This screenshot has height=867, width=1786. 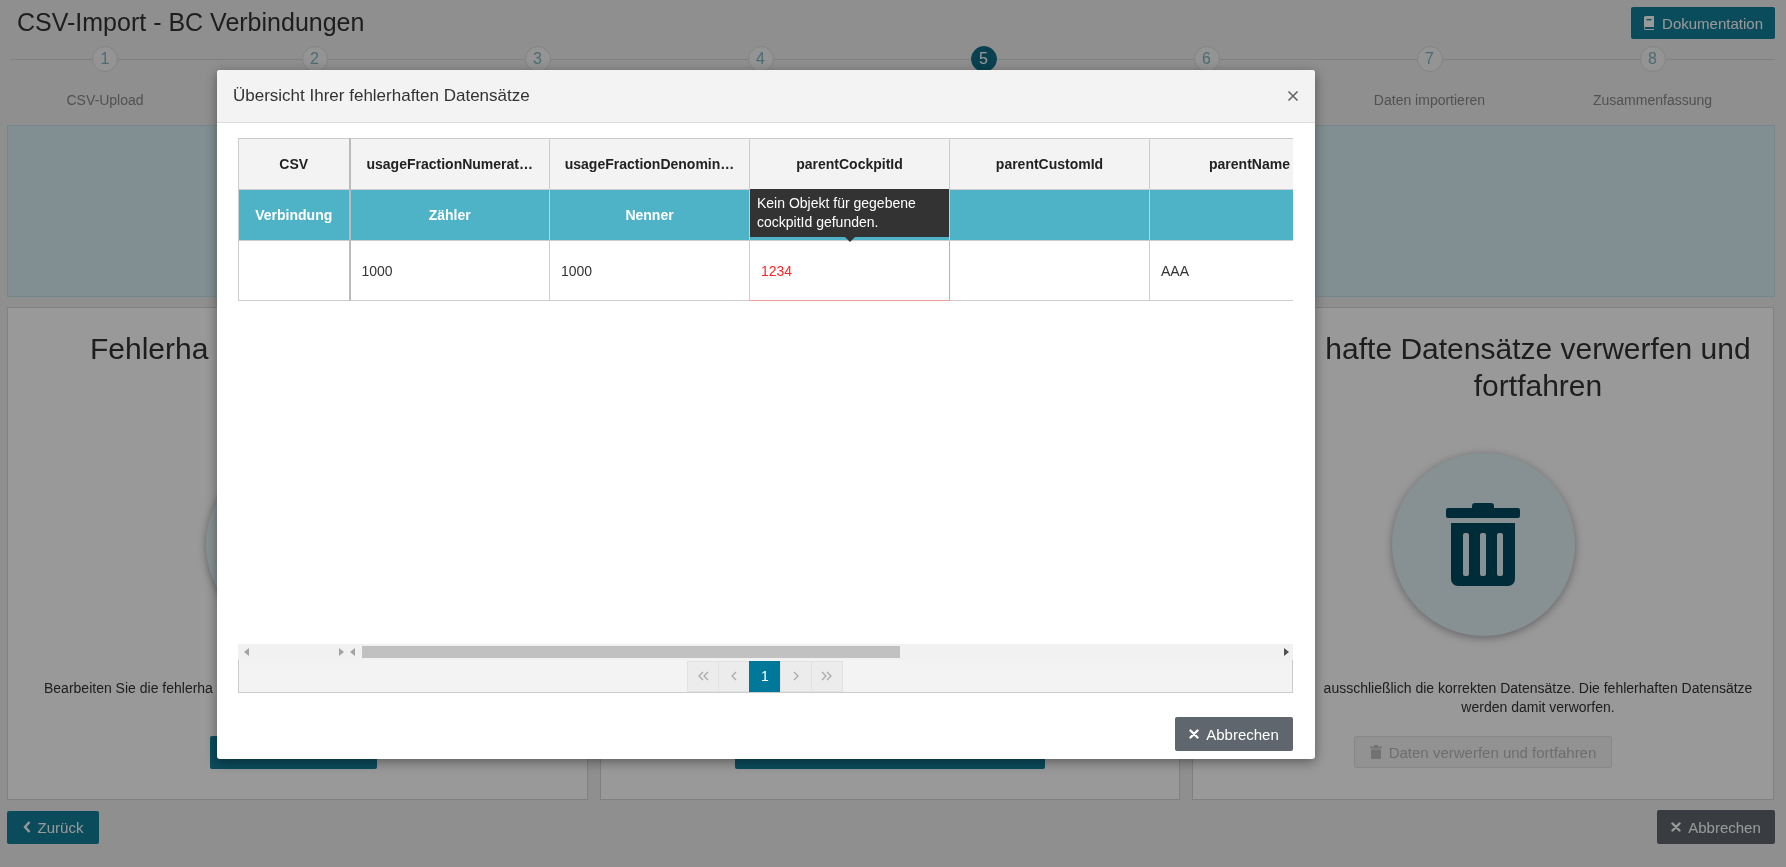 What do you see at coordinates (53, 827) in the screenshot?
I see `back-button: Zurück` at bounding box center [53, 827].